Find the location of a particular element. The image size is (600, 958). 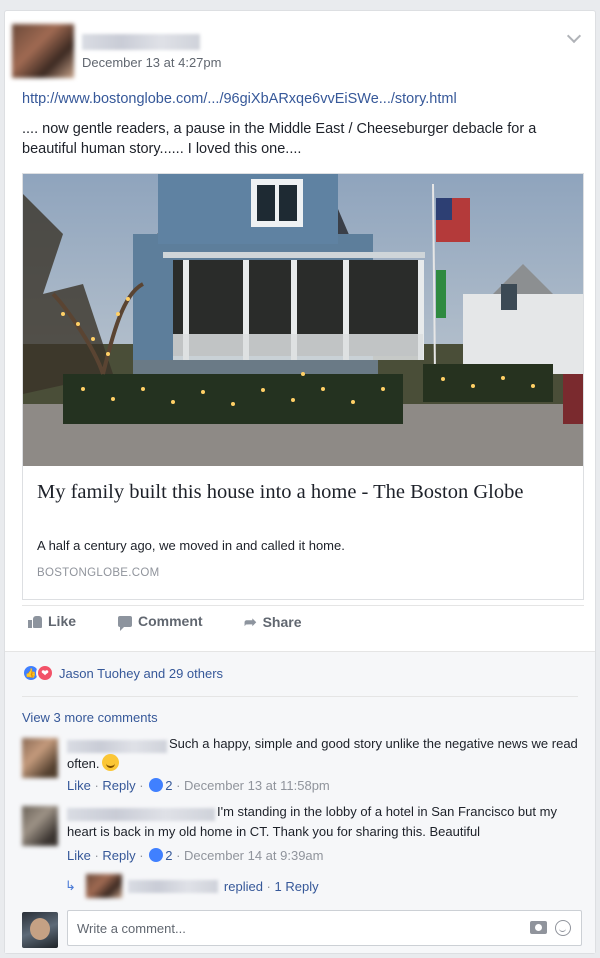

share-button: ➦ Share is located at coordinates (273, 622).